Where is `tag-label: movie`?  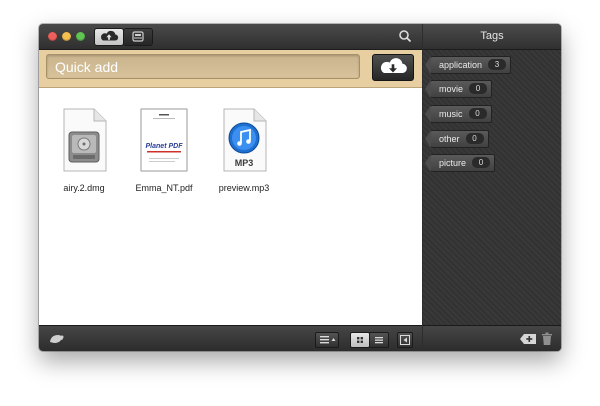 tag-label: movie is located at coordinates (451, 89).